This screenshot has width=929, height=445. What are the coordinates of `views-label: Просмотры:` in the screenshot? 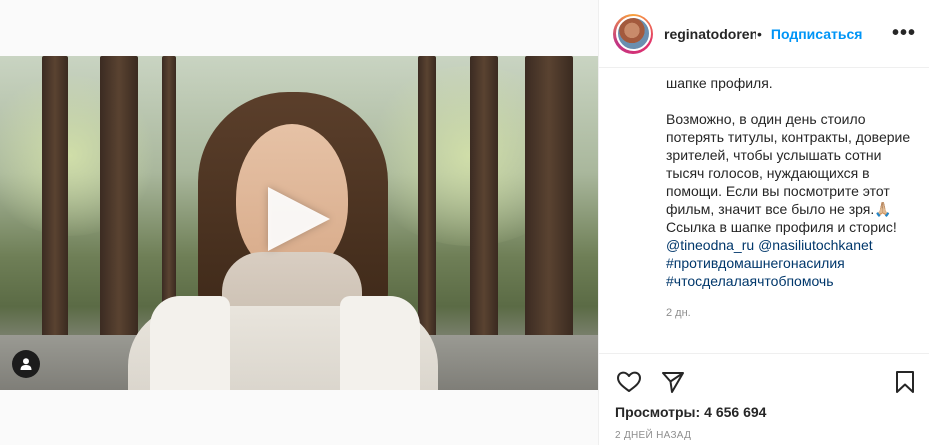 It's located at (658, 412).